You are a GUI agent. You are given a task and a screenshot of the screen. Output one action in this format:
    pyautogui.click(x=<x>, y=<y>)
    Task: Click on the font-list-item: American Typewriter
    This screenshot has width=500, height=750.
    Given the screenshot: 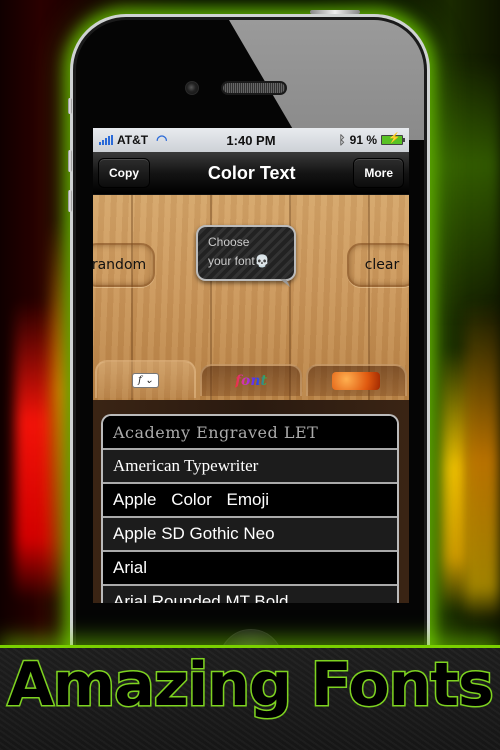 What is the action you would take?
    pyautogui.click(x=250, y=467)
    